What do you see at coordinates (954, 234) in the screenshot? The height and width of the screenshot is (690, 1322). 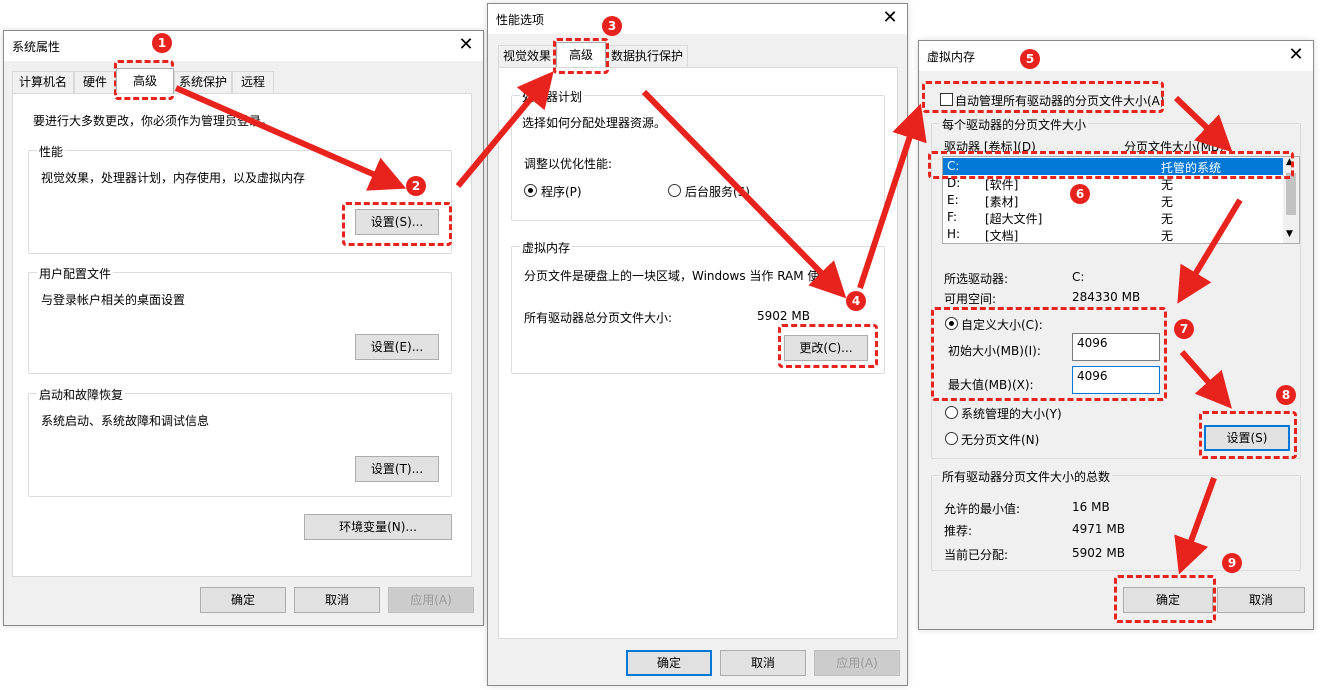 I see `drive-letter: H:` at bounding box center [954, 234].